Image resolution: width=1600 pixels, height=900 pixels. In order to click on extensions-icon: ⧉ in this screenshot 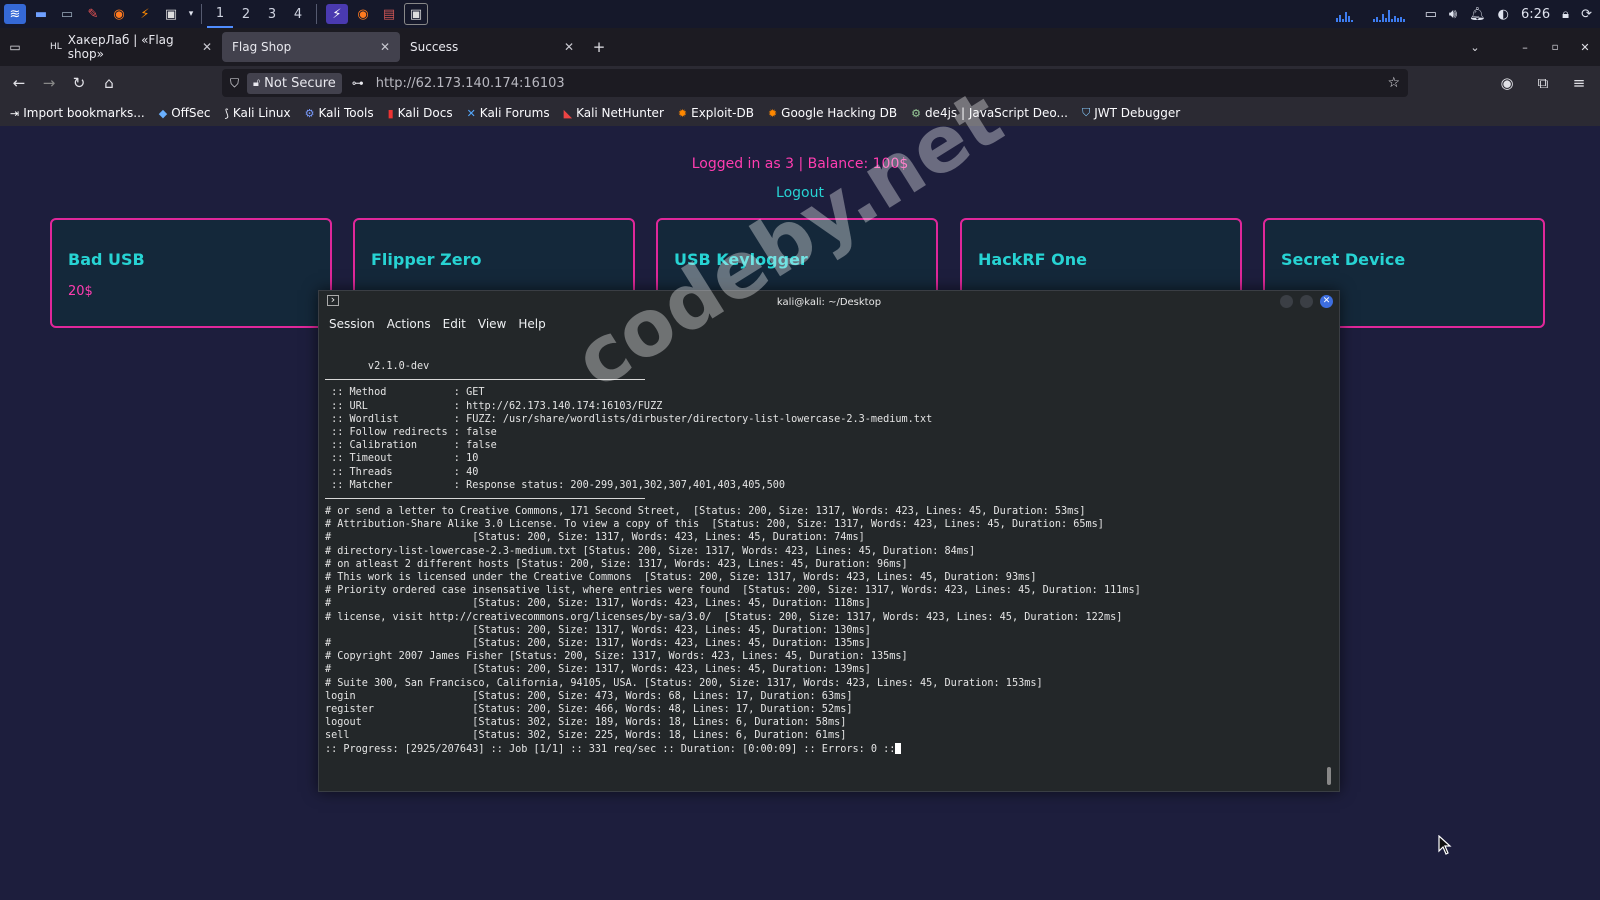, I will do `click(1543, 83)`.